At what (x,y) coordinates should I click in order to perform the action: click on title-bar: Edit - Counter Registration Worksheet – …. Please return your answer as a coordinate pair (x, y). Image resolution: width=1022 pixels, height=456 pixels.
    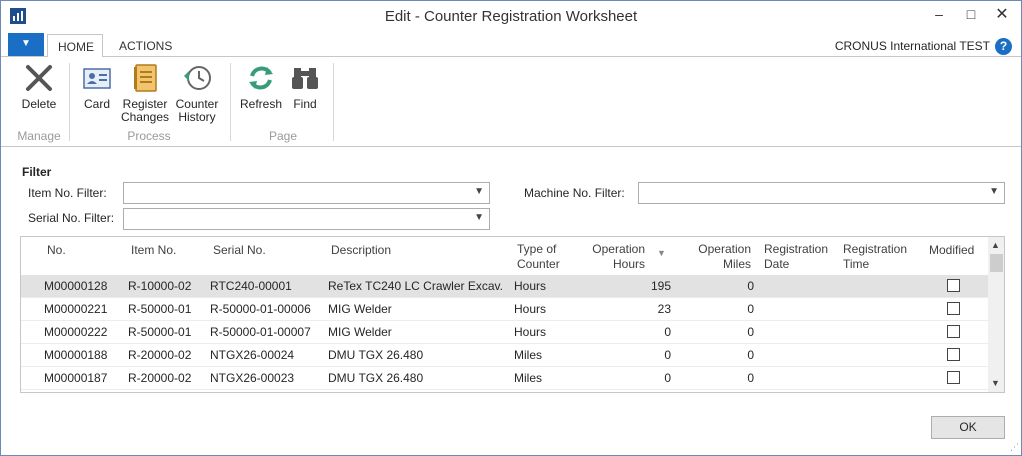
    Looking at the image, I should click on (511, 16).